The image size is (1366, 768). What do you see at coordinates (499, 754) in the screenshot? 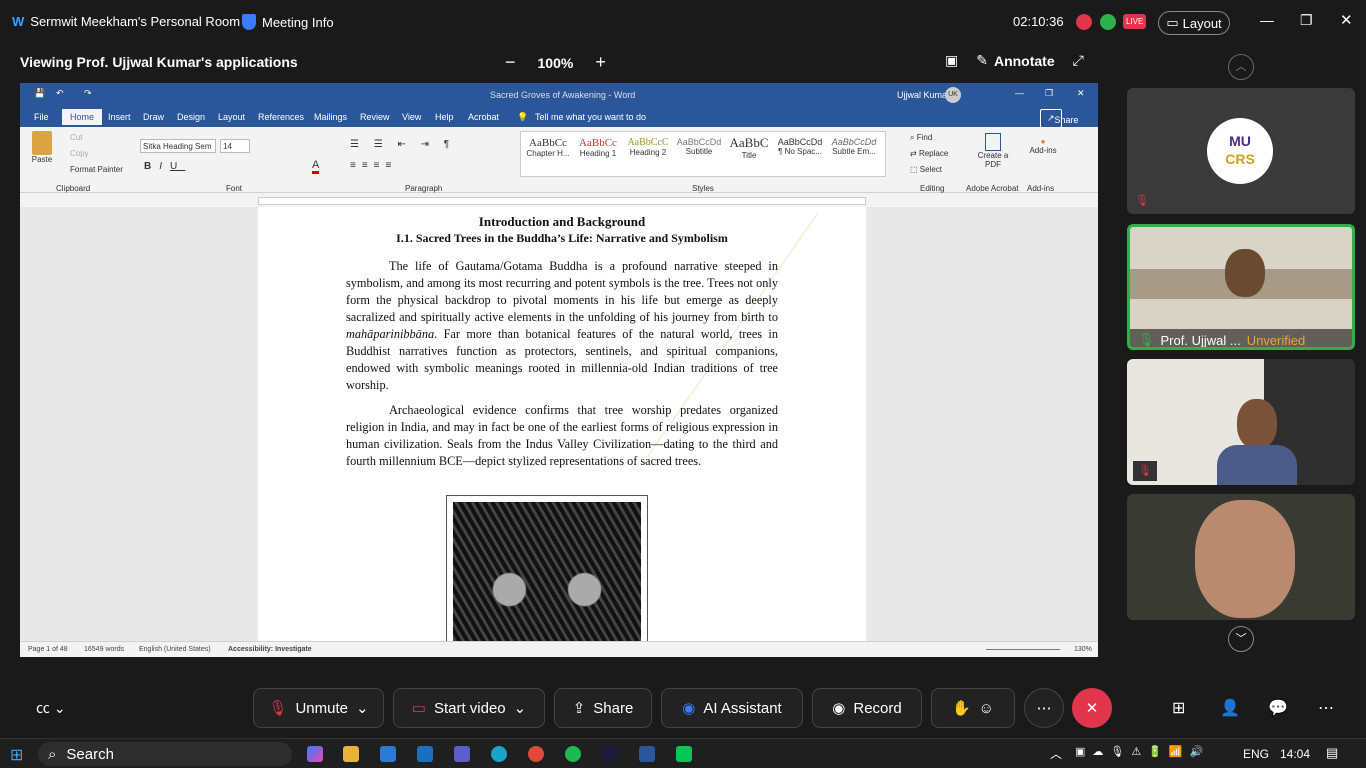
I see `edge-icon` at bounding box center [499, 754].